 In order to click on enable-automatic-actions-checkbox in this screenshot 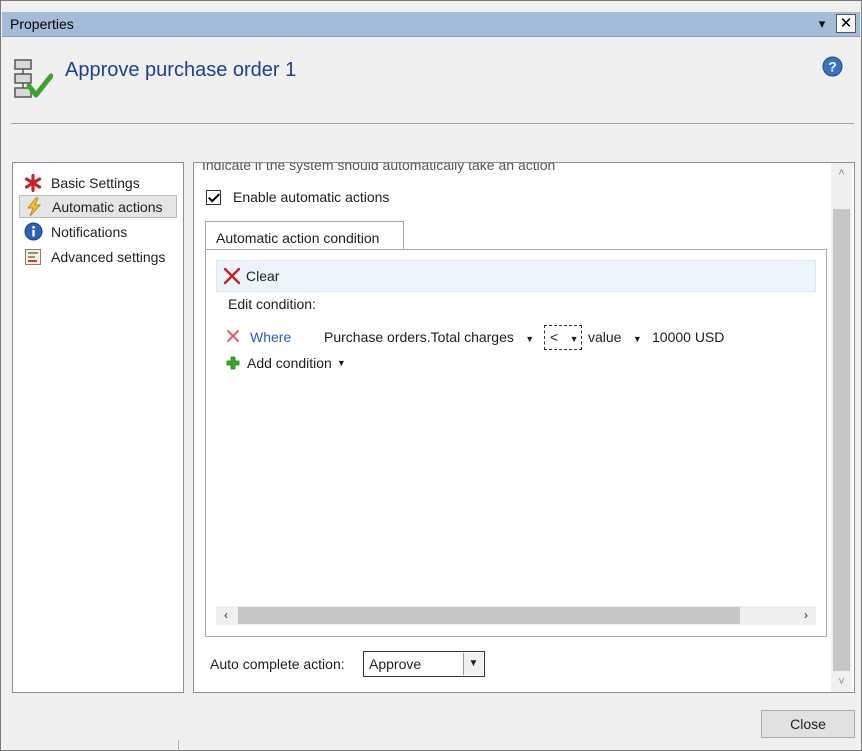, I will do `click(213, 197)`.